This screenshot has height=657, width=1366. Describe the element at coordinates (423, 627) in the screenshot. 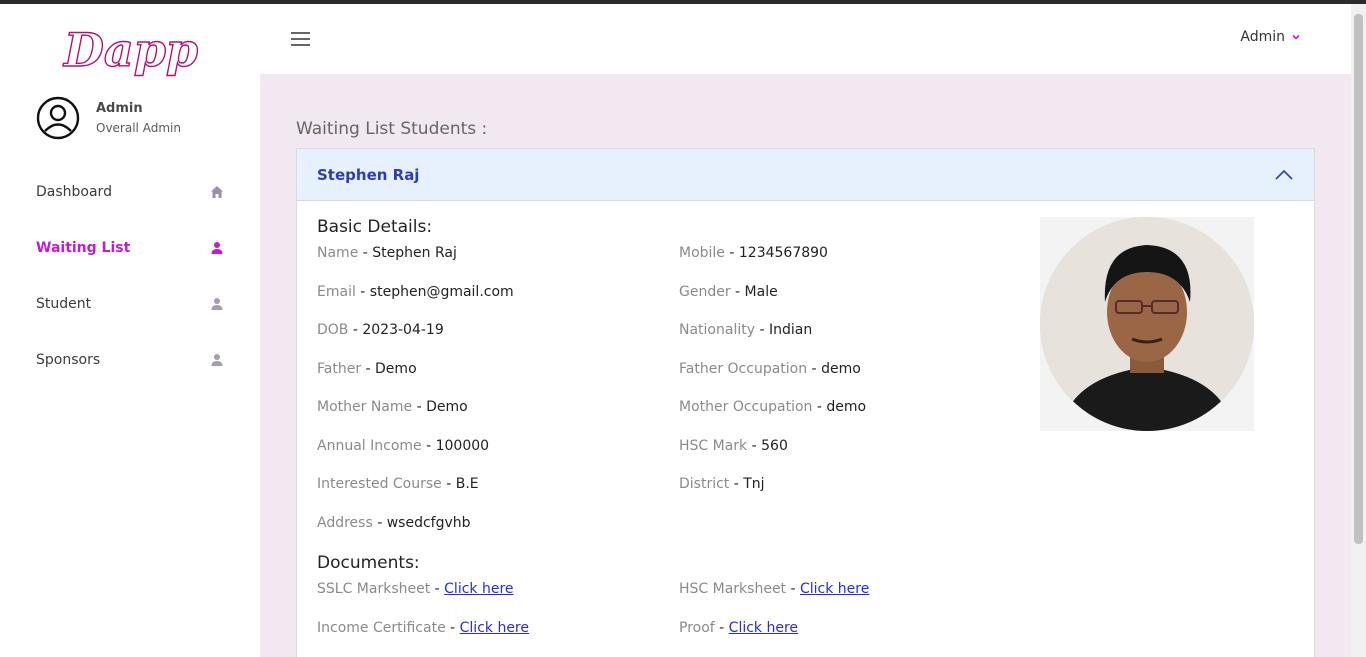

I see `doc-income-certificate: Income Certificate - Click here` at that location.